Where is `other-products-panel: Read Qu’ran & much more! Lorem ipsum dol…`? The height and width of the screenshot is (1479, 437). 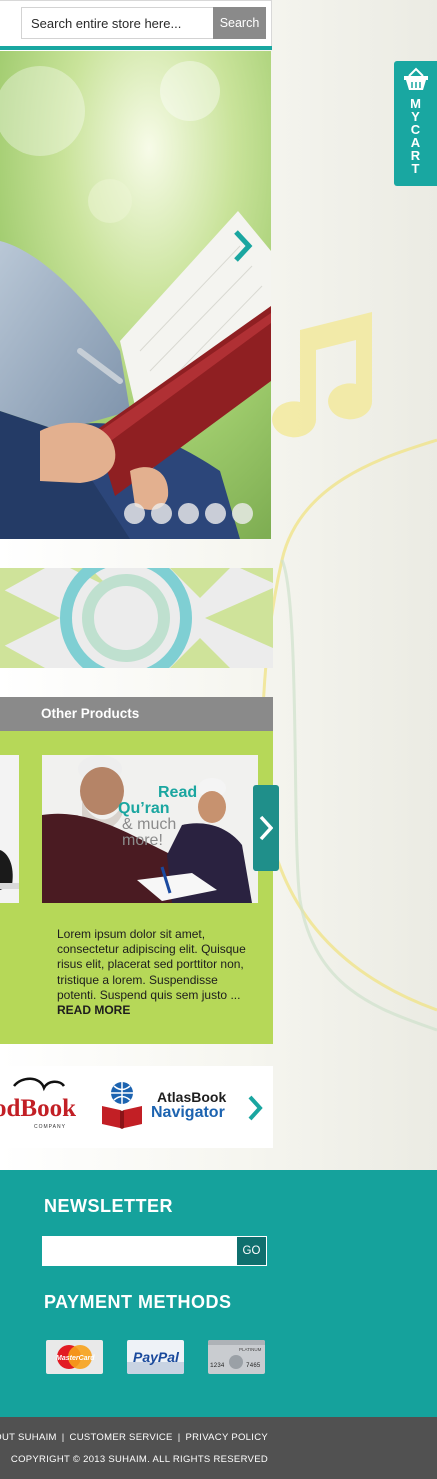 other-products-panel: Read Qu’ran & much more! Lorem ipsum dol… is located at coordinates (136, 887).